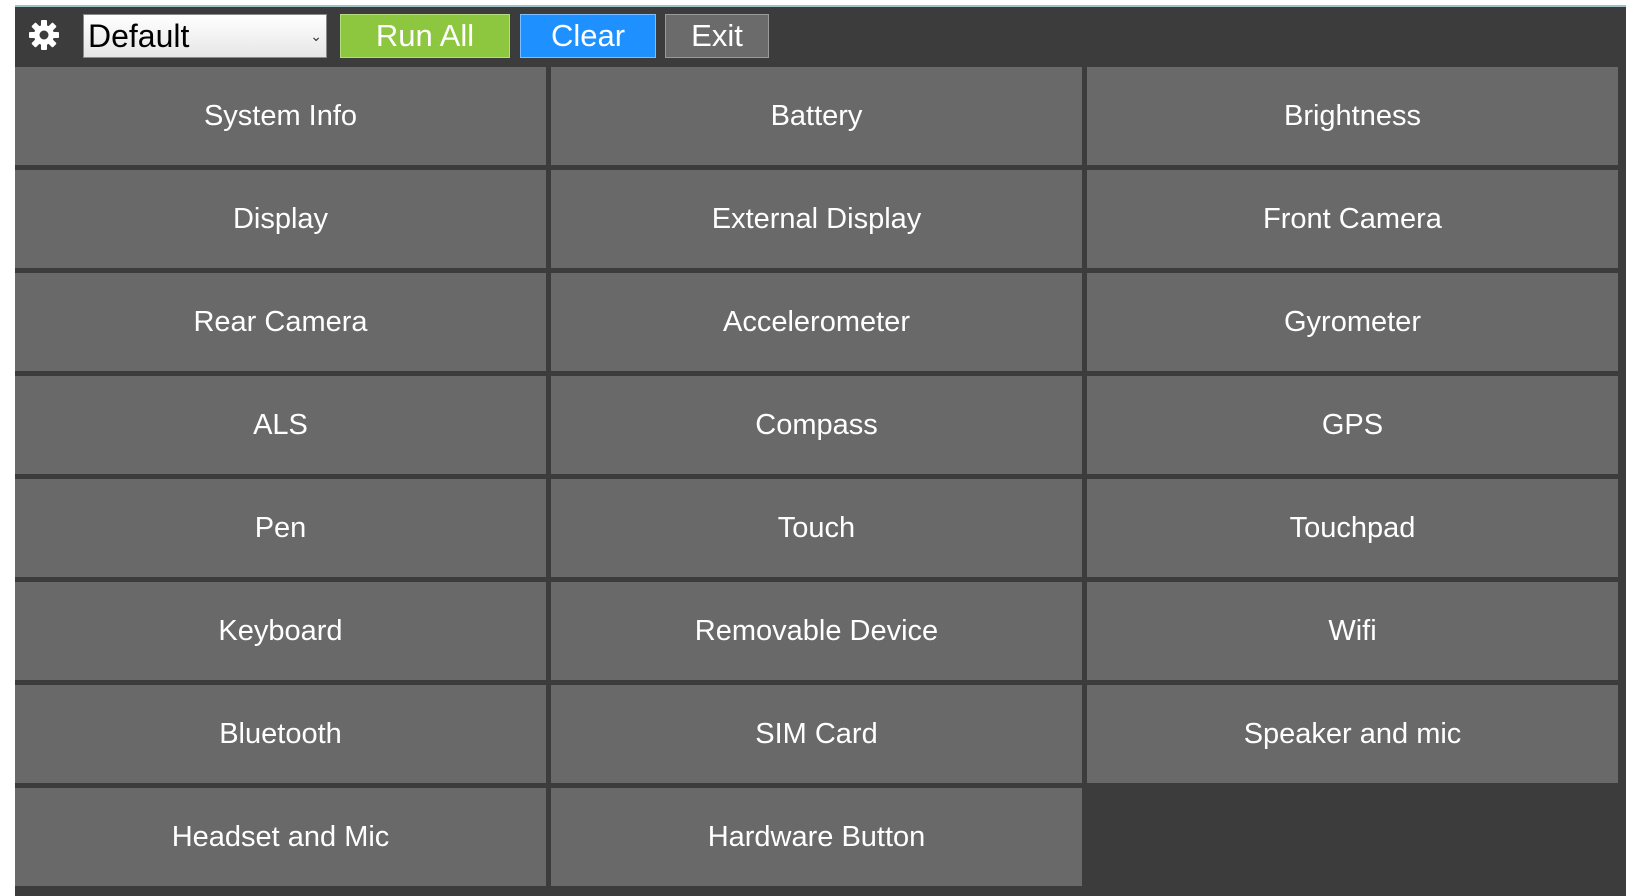  I want to click on test-tile-touchpad: Touchpad, so click(1352, 528).